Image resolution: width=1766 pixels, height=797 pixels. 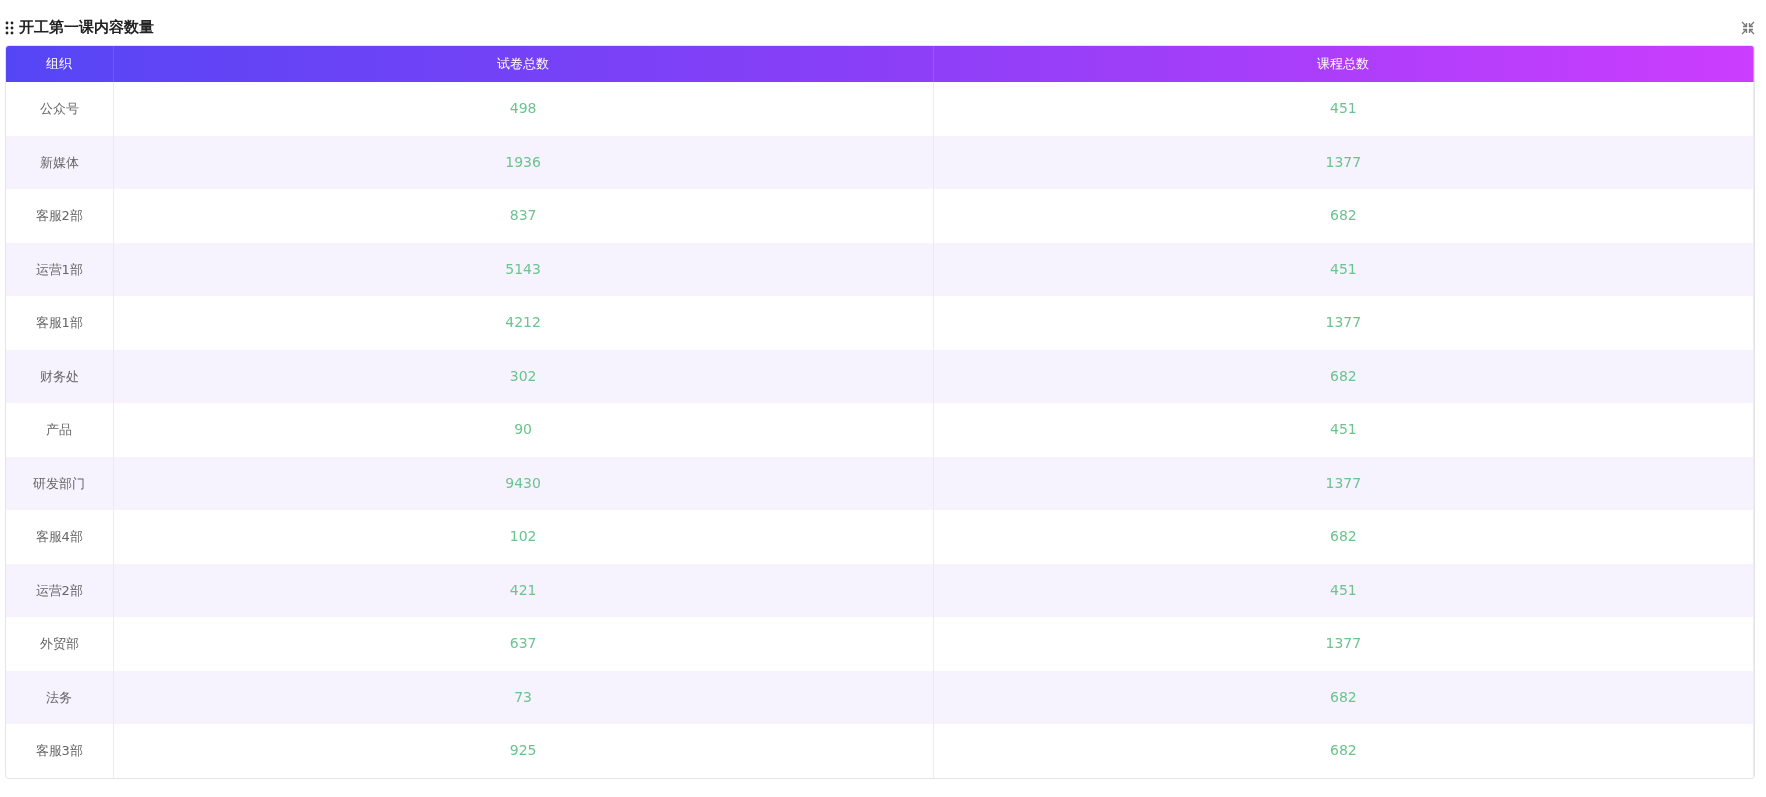 I want to click on table-cell: 73, so click(x=523, y=697).